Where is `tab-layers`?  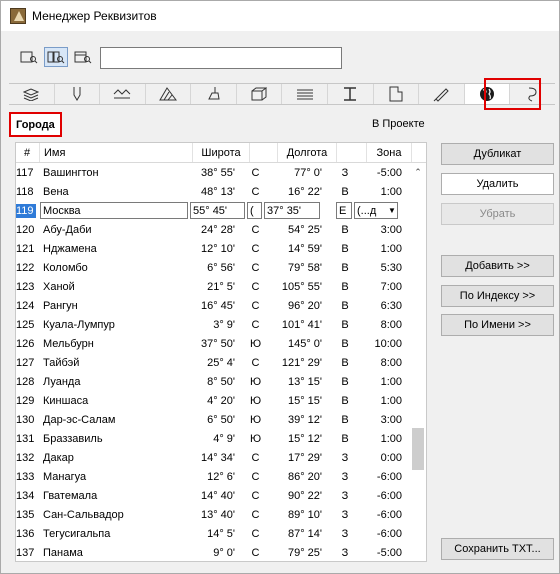 tab-layers is located at coordinates (32, 94).